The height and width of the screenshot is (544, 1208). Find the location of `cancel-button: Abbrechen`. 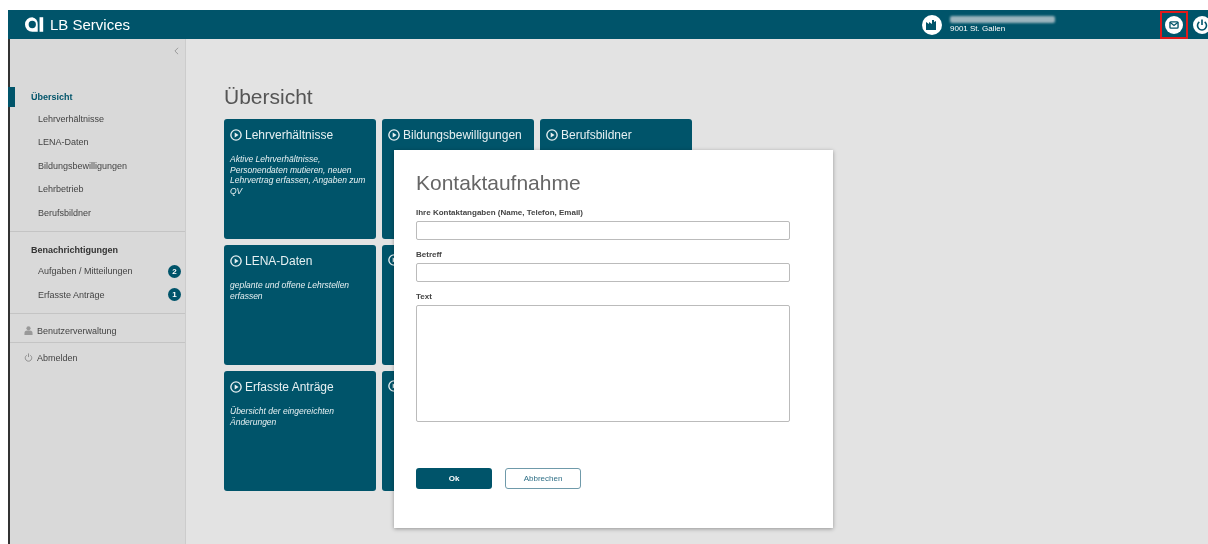

cancel-button: Abbrechen is located at coordinates (543, 478).